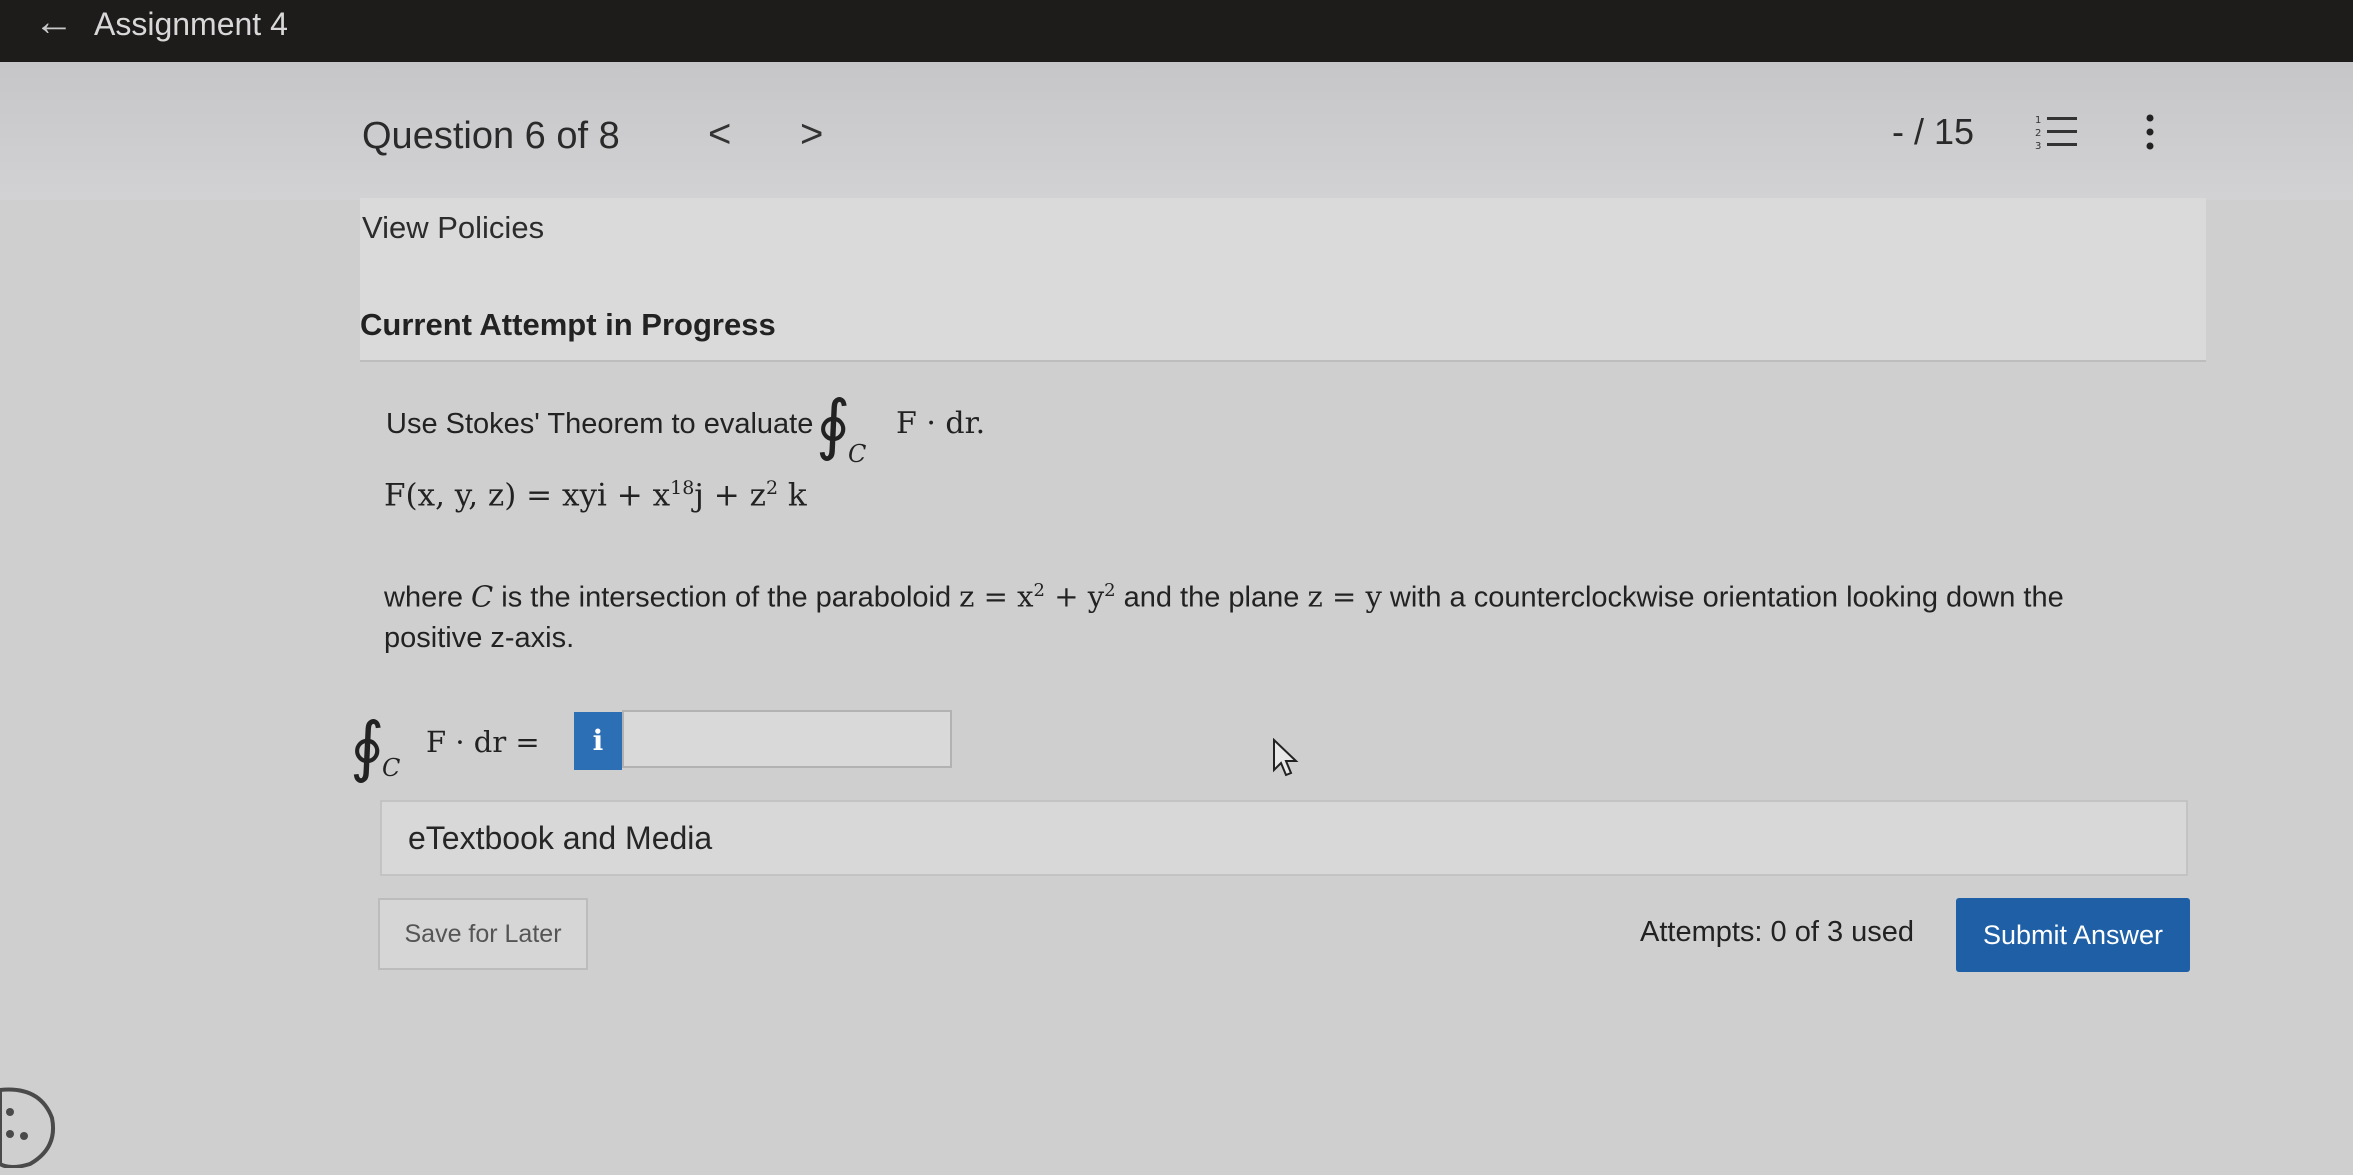 Image resolution: width=2353 pixels, height=1175 pixels. Describe the element at coordinates (833, 424) in the screenshot. I see `contour-integral-symbol: ∮` at that location.